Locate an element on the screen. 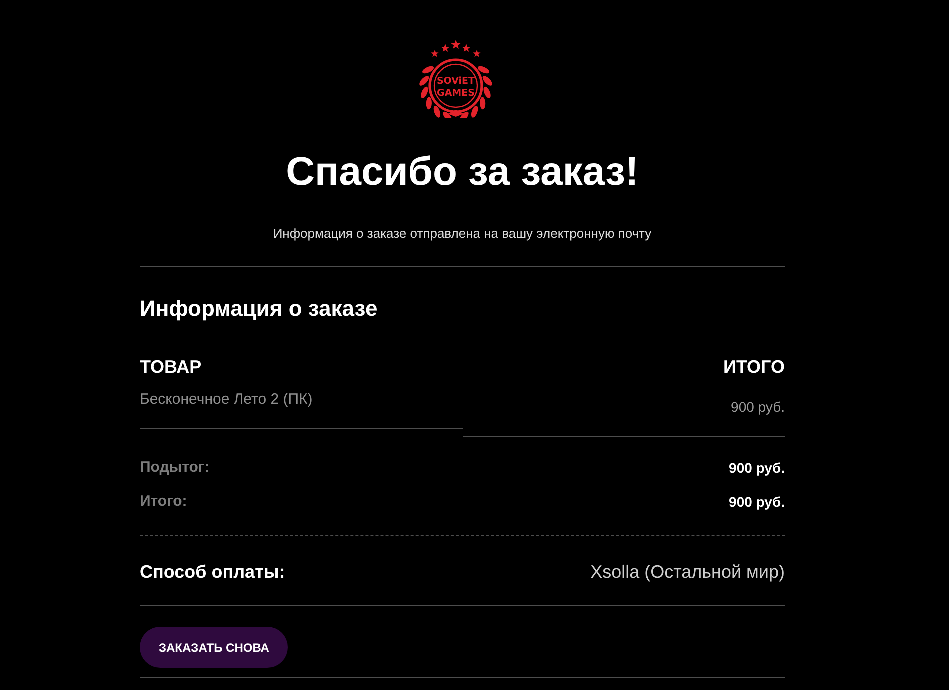 The image size is (949, 690). item-total: 900 руб. is located at coordinates (624, 417).